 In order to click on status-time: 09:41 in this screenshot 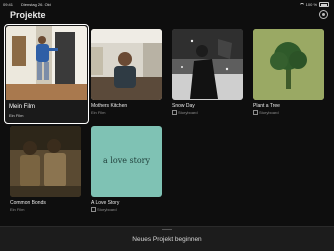, I will do `click(8, 4)`.